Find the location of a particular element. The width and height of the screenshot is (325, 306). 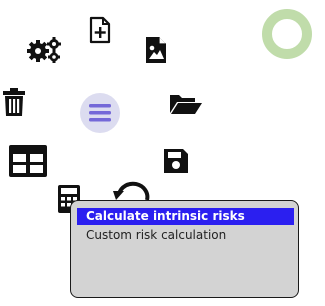

save-icon is located at coordinates (176, 161).